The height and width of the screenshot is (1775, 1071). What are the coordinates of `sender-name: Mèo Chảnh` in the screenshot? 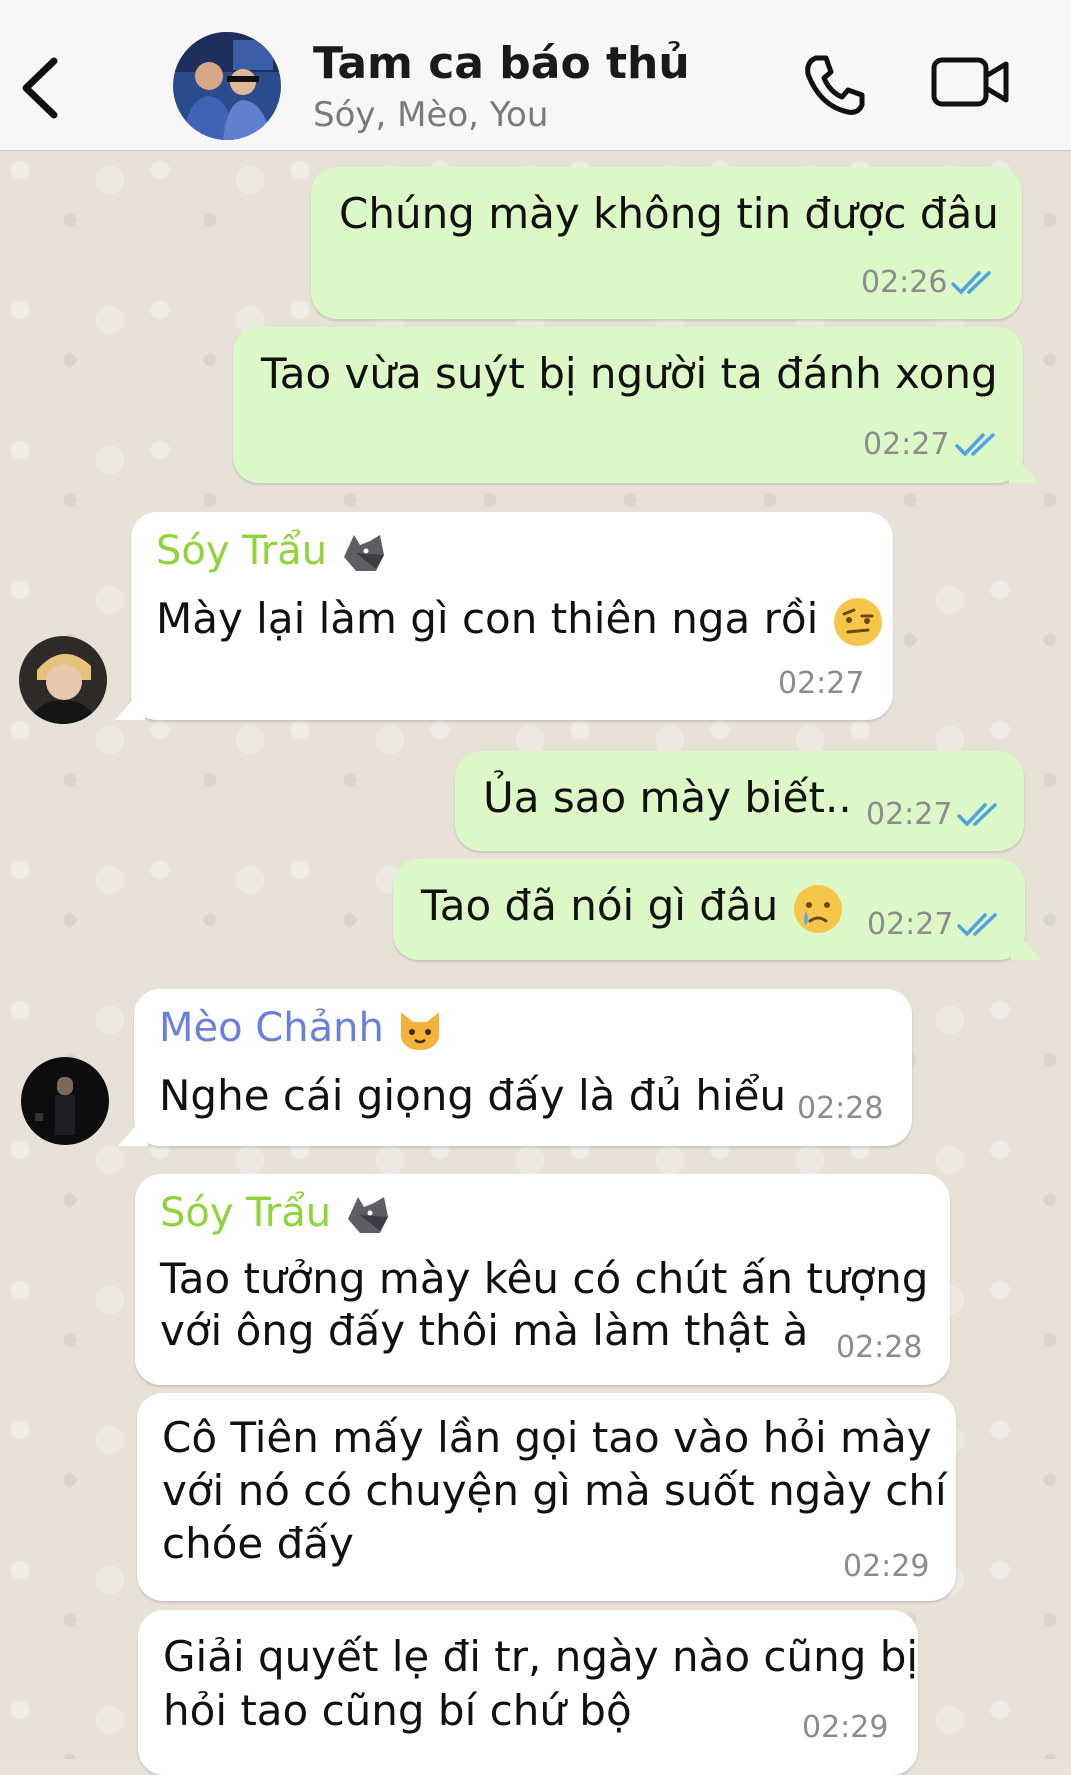 It's located at (301, 1028).